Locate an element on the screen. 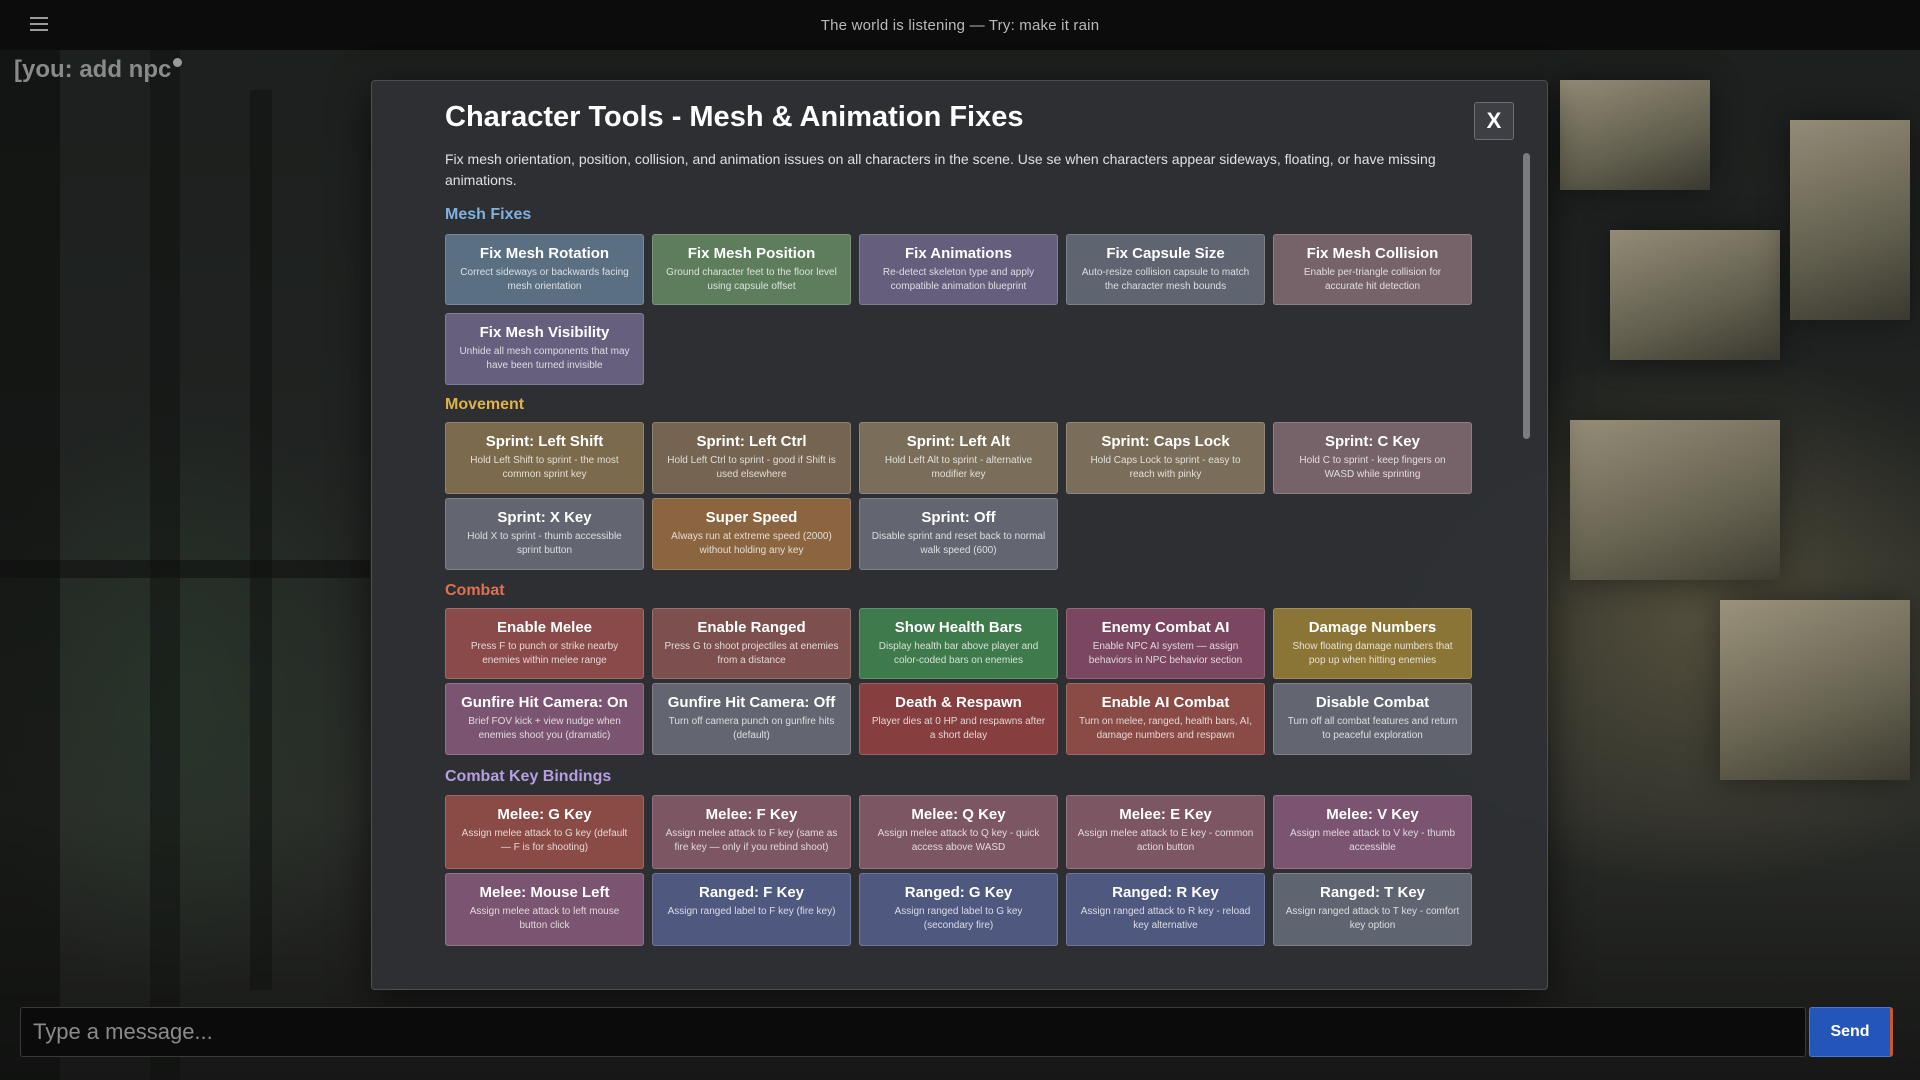 This screenshot has width=1920, height=1080. menu-icon is located at coordinates (39, 24).